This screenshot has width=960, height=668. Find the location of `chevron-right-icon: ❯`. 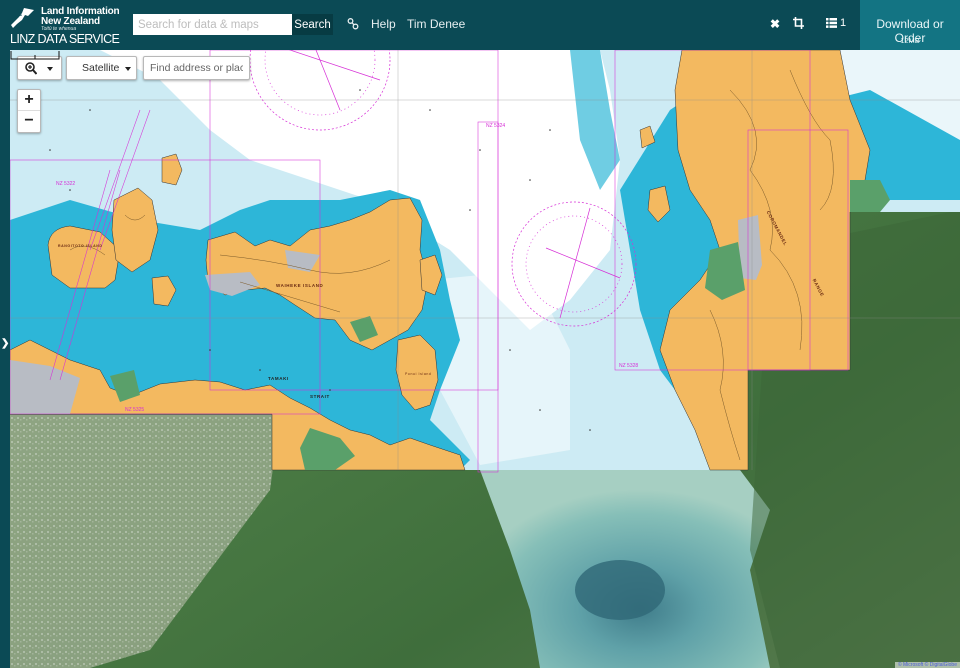

chevron-right-icon: ❯ is located at coordinates (5, 343).